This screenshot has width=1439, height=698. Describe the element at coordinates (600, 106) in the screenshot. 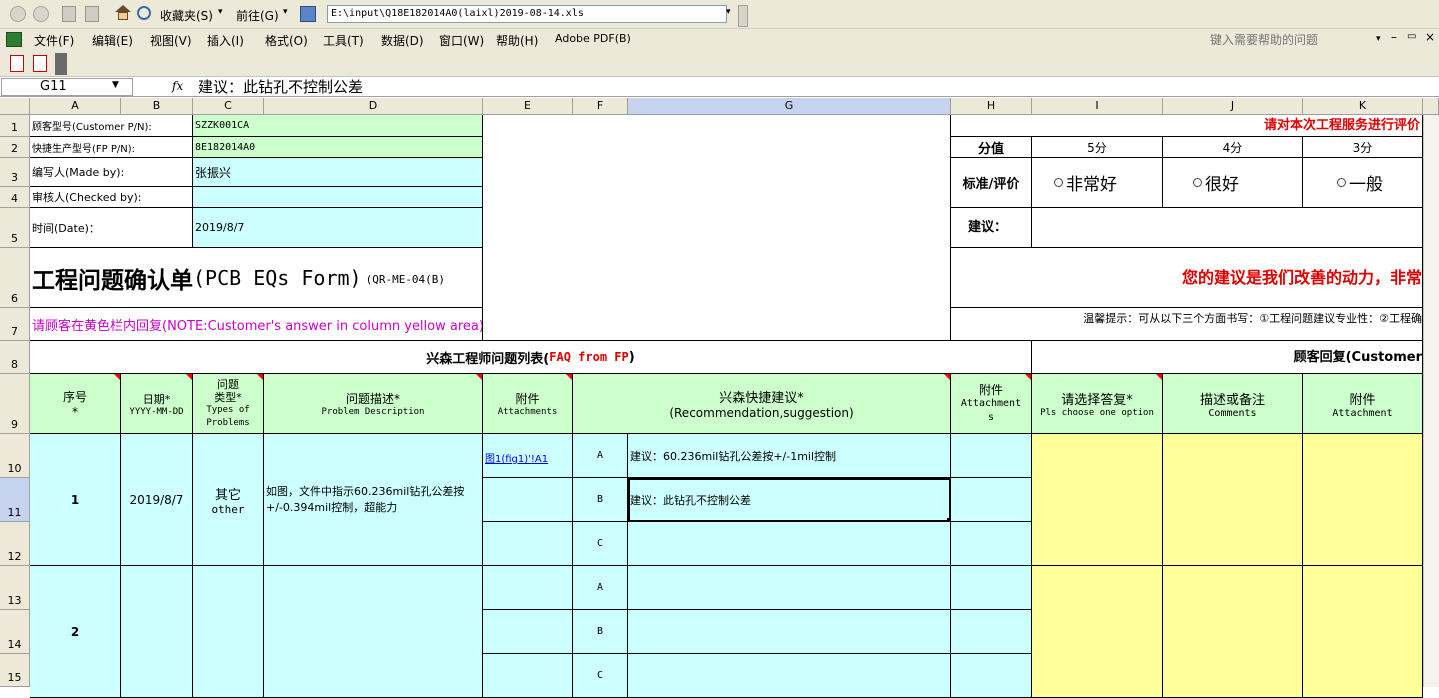

I see `column-header-f: F` at that location.